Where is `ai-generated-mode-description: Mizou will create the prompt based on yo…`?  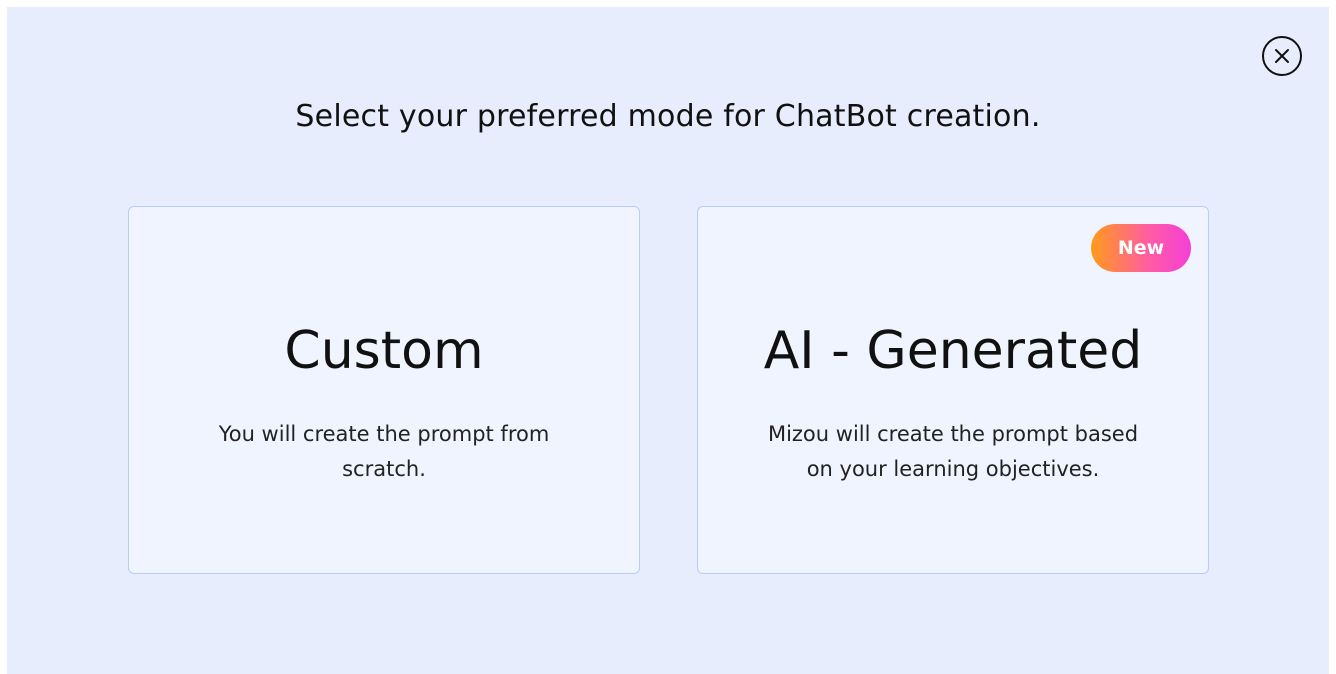
ai-generated-mode-description: Mizou will create the prompt based on yo… is located at coordinates (953, 451).